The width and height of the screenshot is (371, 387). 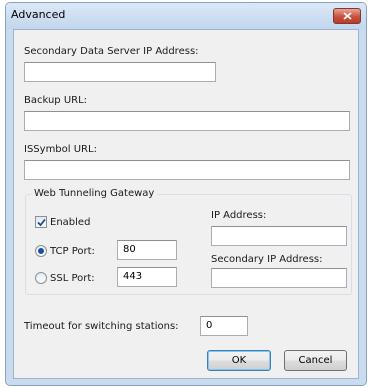 What do you see at coordinates (94, 193) in the screenshot?
I see `gateway-group-title: Web Tunneling Gateway` at bounding box center [94, 193].